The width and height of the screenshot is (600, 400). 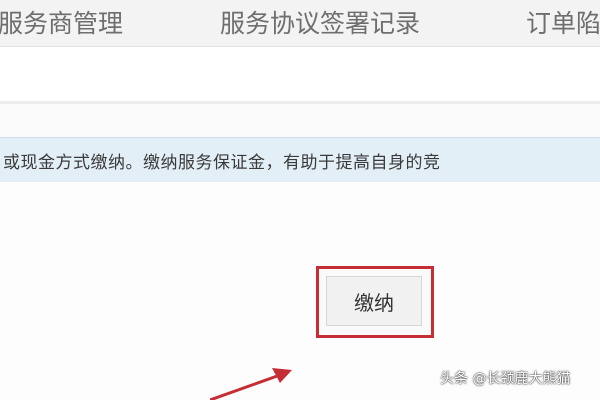 I want to click on notice-text: 或现金方式缴纳。缴纳服务保证金，有助于提高自身的竞, so click(x=222, y=163).